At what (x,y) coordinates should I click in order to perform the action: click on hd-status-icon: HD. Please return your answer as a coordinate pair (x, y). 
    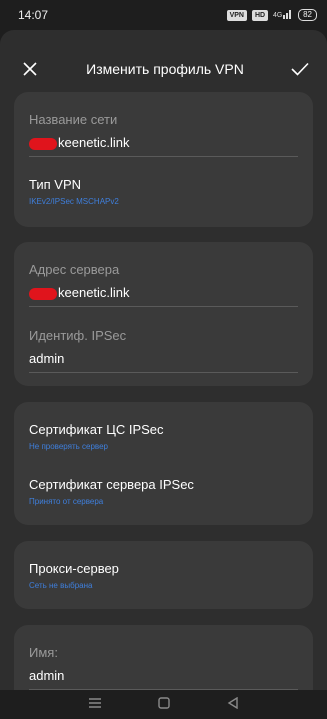
    Looking at the image, I should click on (260, 15).